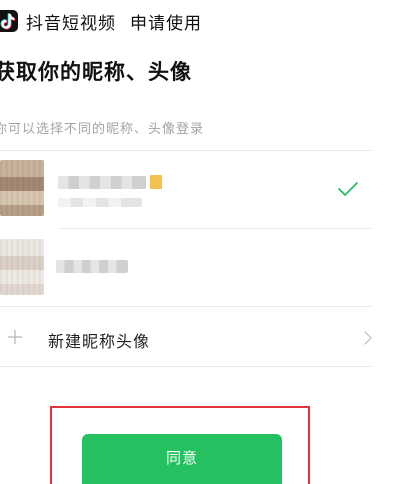 The width and height of the screenshot is (400, 484). What do you see at coordinates (186, 339) in the screenshot?
I see `new-nickname-avatar-option: 新建昵称头像` at bounding box center [186, 339].